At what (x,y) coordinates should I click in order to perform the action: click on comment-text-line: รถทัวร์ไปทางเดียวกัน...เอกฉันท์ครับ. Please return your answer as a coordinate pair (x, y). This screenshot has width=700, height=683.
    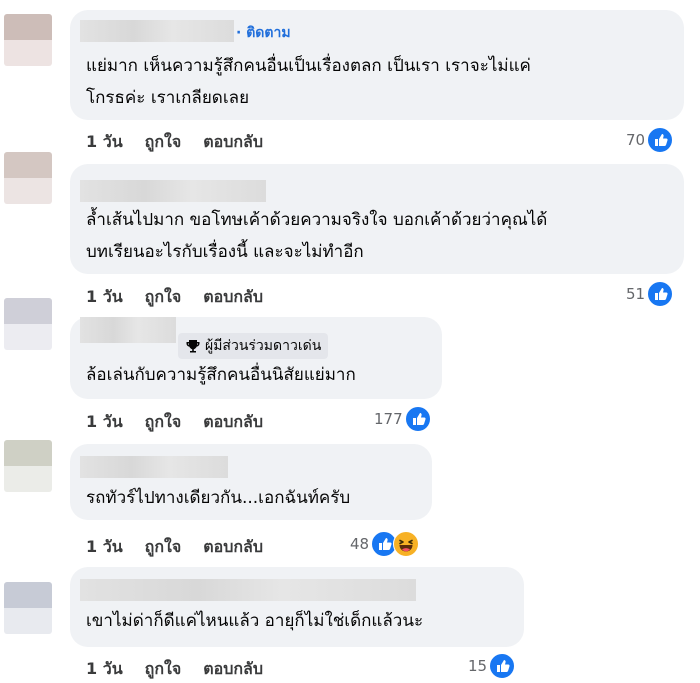
    Looking at the image, I should click on (218, 498).